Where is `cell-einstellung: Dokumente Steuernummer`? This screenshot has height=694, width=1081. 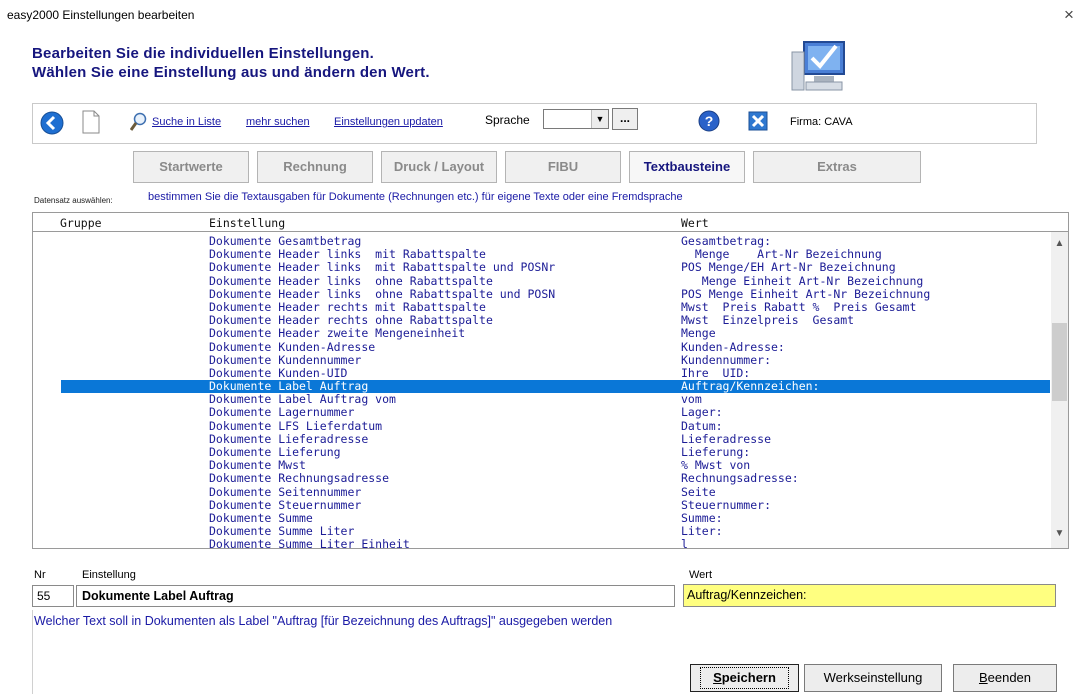
cell-einstellung: Dokumente Steuernummer is located at coordinates (285, 504).